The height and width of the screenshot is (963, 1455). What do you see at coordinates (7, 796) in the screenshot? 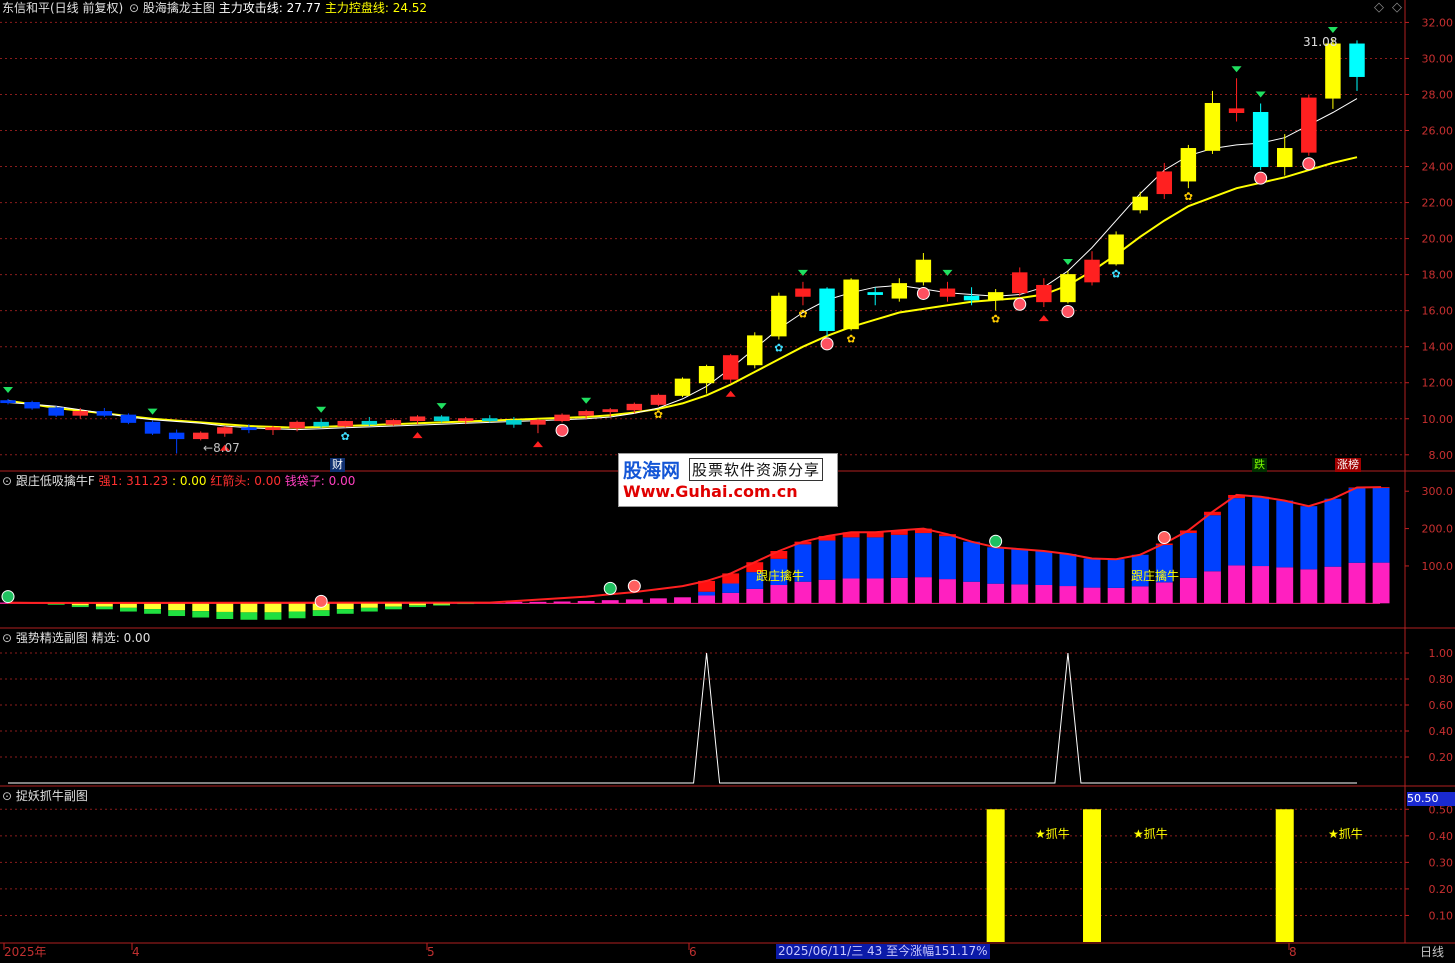
I see `panel4-settings-icon: ⊙` at bounding box center [7, 796].